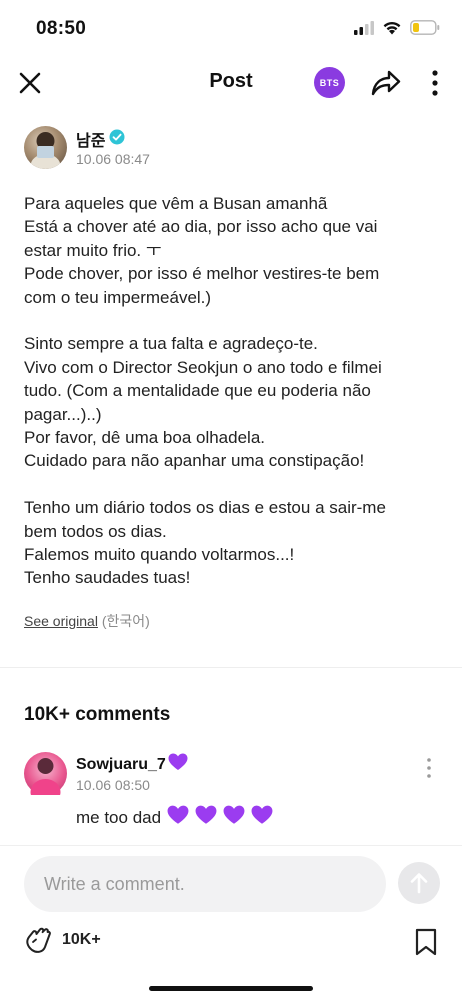  I want to click on bookmark-icon, so click(426, 942).